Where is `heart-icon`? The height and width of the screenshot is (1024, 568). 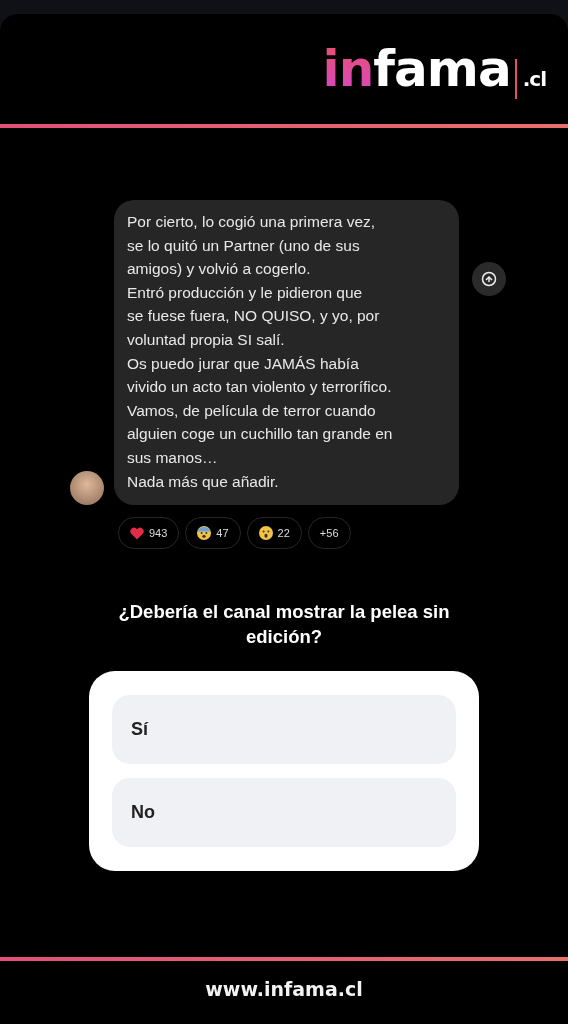 heart-icon is located at coordinates (137, 533).